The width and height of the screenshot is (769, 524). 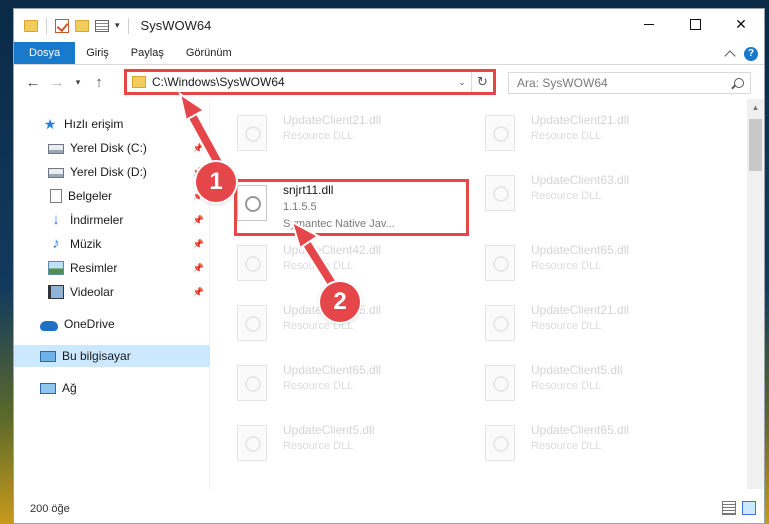 What do you see at coordinates (755, 145) in the screenshot?
I see `scroll-thumb` at bounding box center [755, 145].